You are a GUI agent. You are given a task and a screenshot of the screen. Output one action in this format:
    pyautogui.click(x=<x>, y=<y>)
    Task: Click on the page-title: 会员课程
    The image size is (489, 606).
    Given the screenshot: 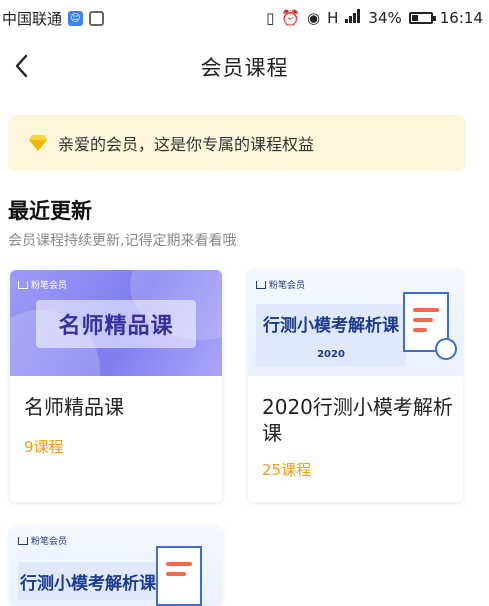 What is the action you would take?
    pyautogui.click(x=244, y=68)
    